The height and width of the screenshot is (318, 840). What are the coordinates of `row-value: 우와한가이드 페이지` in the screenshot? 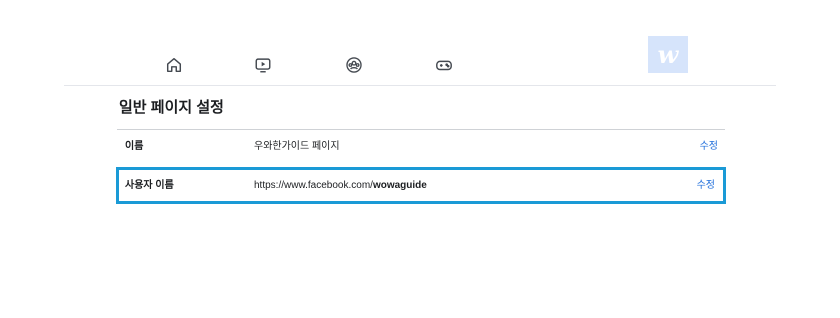 It's located at (297, 146).